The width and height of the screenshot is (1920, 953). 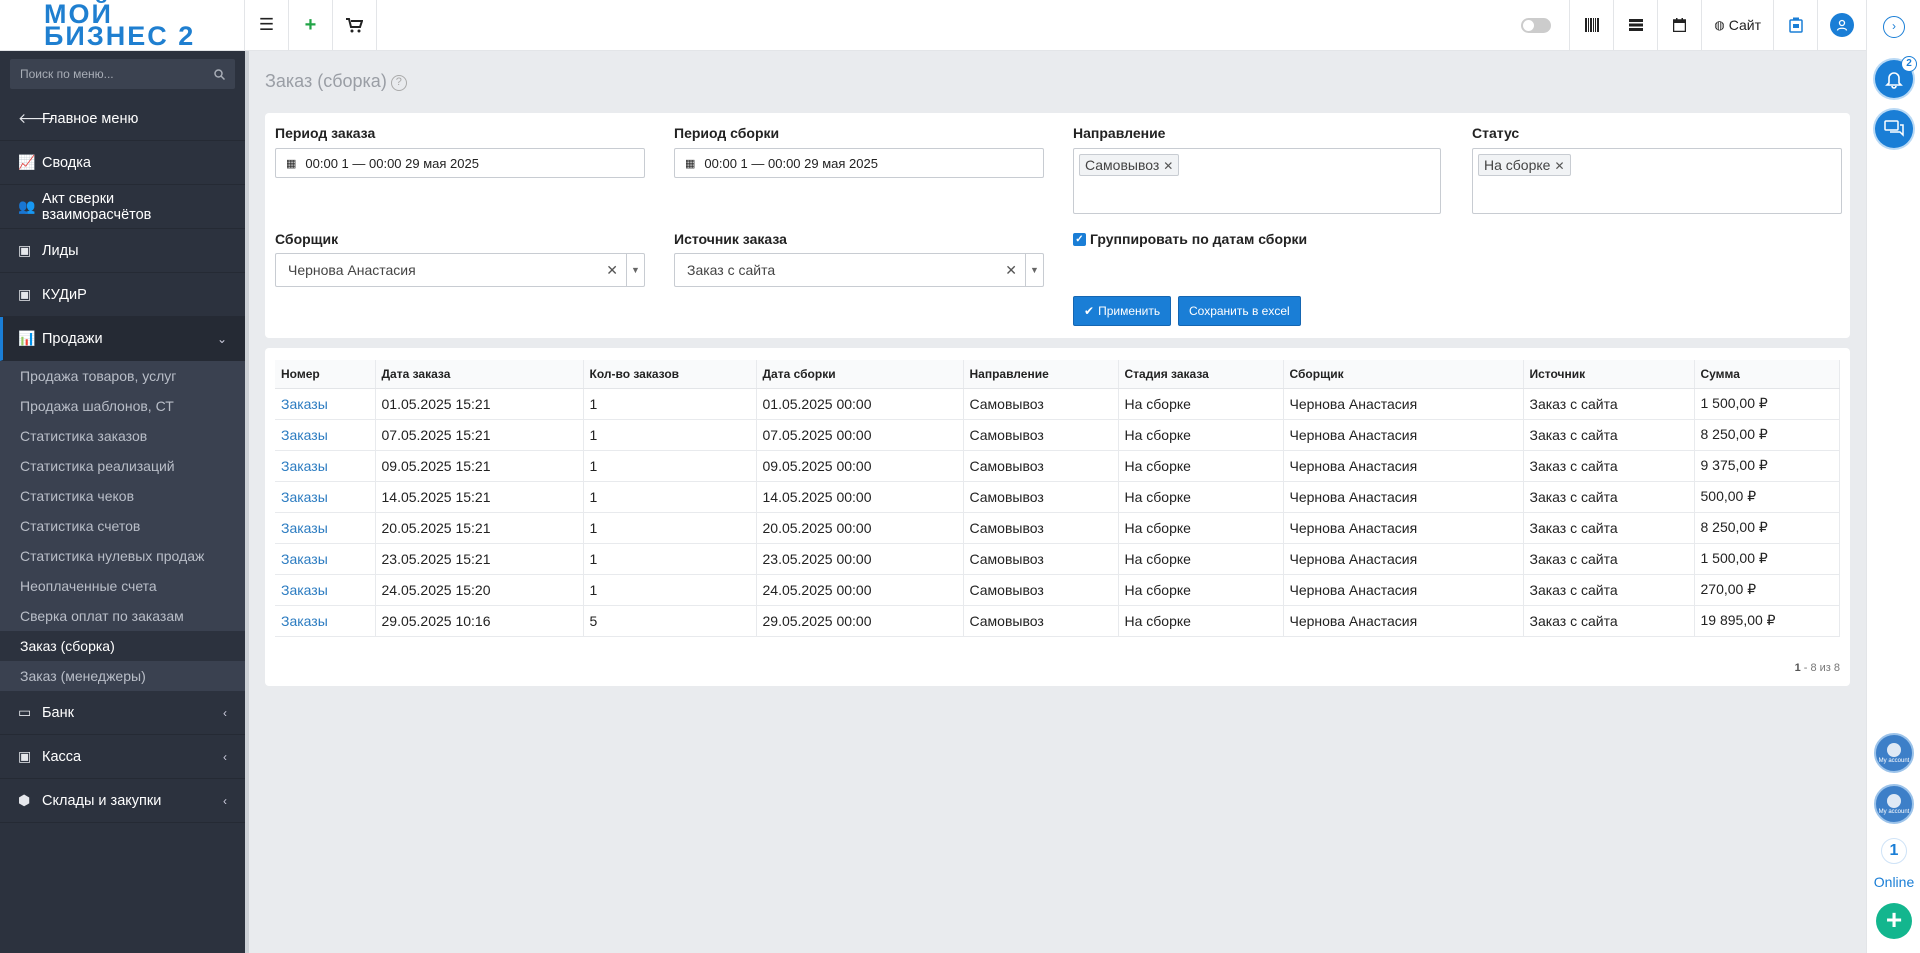 I want to click on sidebar-subitem: Статистика нулевых продаж, so click(x=122, y=556).